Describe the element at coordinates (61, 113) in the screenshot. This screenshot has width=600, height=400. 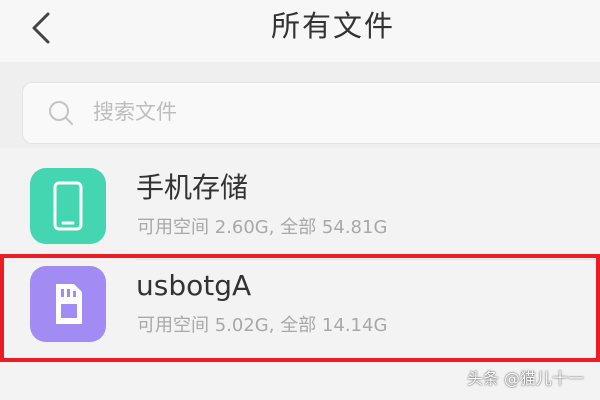
I see `search-icon` at that location.